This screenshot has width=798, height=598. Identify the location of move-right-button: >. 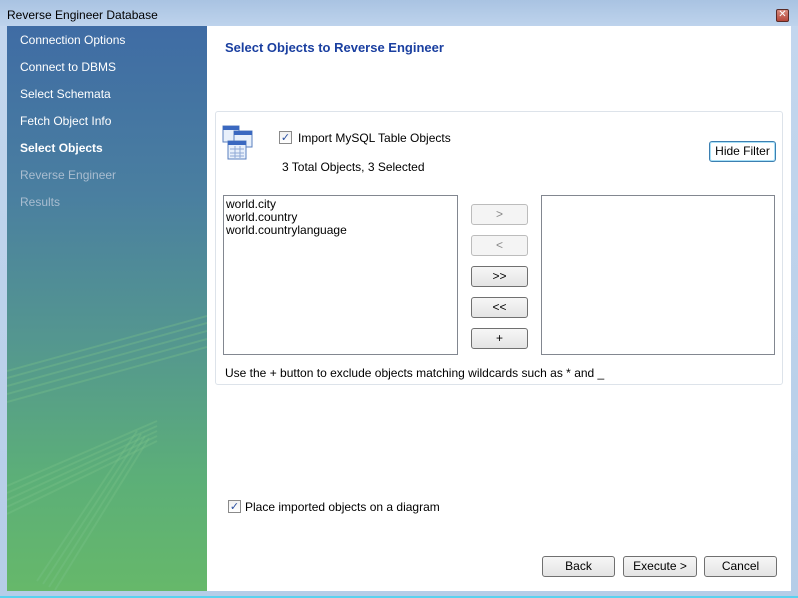
(499, 214).